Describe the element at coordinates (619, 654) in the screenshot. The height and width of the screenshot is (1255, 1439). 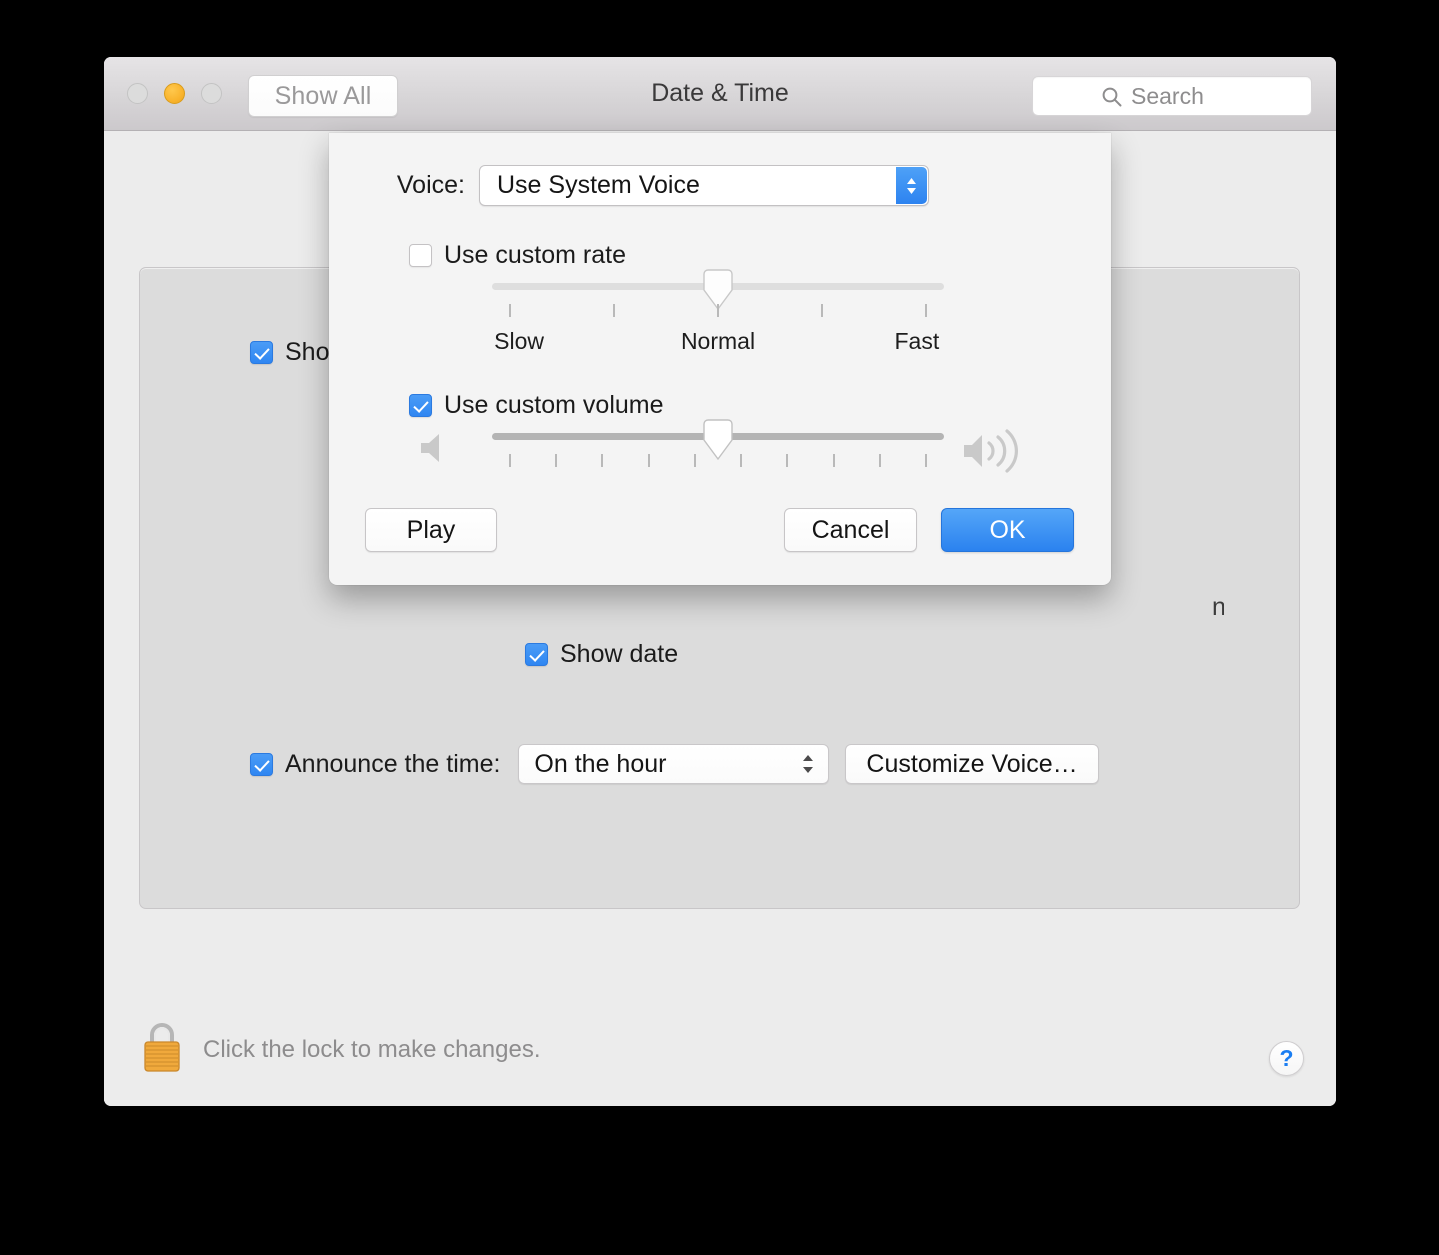
I see `show-date-label: Show date` at that location.